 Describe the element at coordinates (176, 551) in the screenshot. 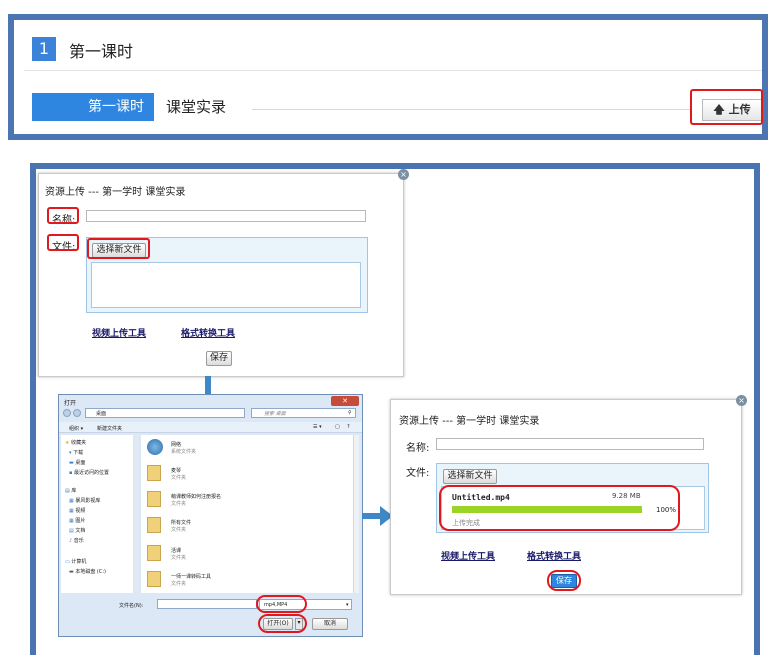

I see `file-name: 活课` at that location.